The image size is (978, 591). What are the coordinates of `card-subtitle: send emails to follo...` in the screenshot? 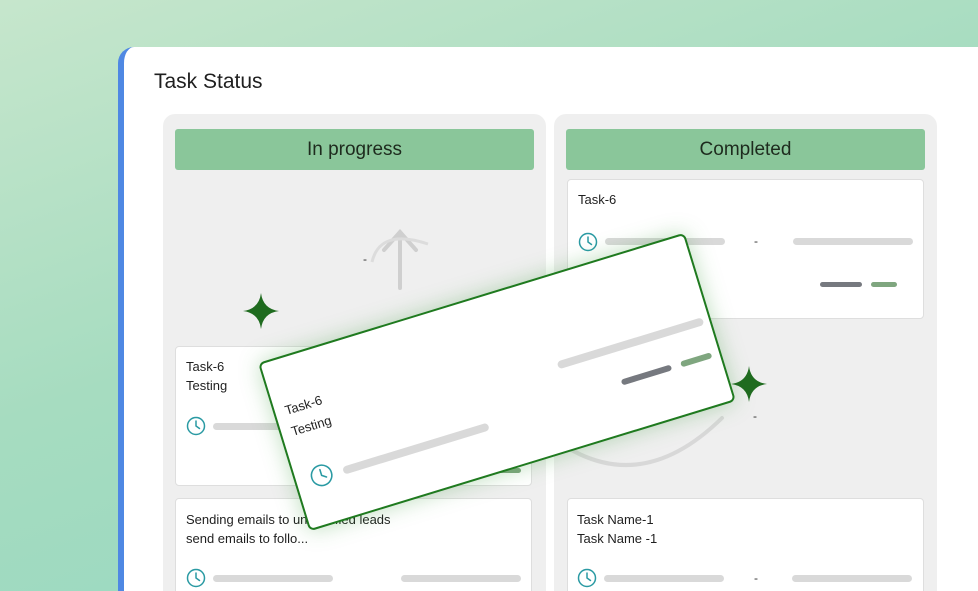 It's located at (247, 538).